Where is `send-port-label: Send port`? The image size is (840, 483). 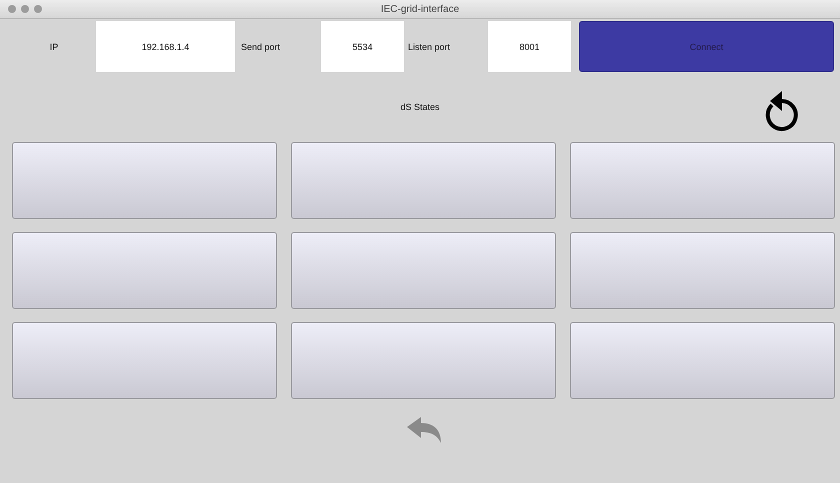
send-port-label: Send port is located at coordinates (261, 47).